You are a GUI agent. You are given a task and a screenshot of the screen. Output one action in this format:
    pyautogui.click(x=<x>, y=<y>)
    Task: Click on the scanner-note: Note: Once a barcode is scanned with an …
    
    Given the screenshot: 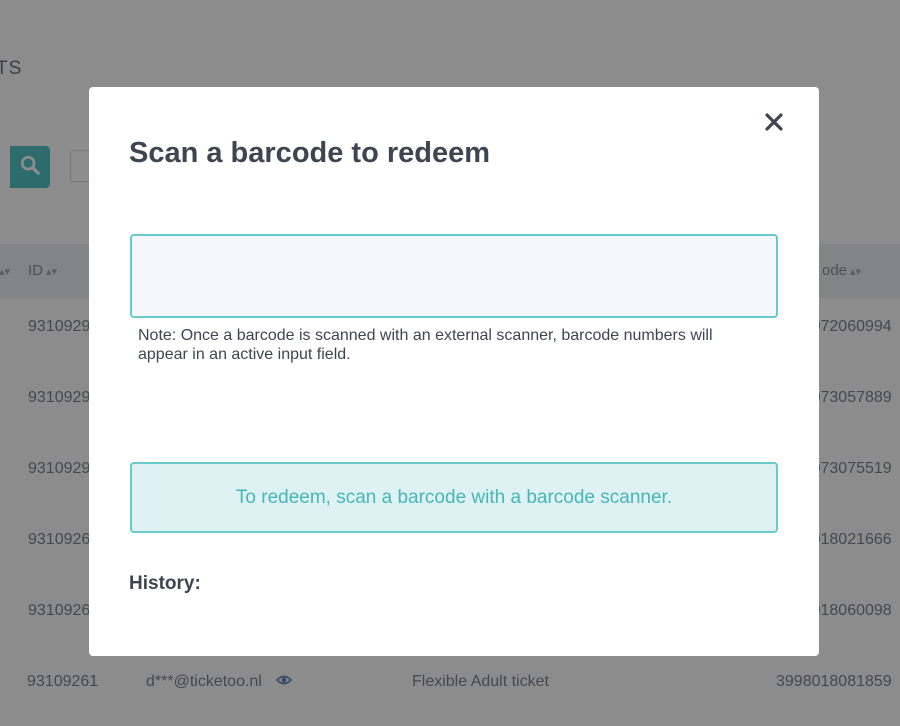 What is the action you would take?
    pyautogui.click(x=425, y=345)
    